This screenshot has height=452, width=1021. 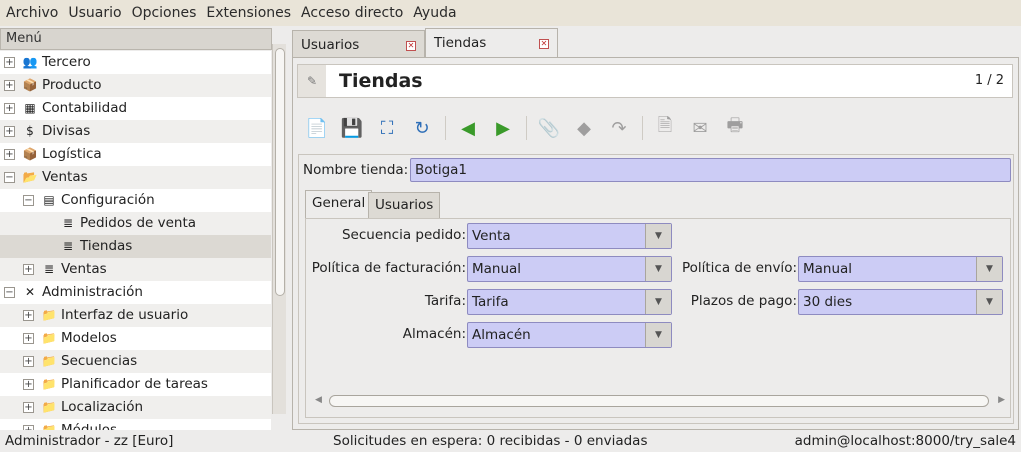 What do you see at coordinates (900, 269) in the screenshot?
I see `shipment-policy-select: Manual ▼` at bounding box center [900, 269].